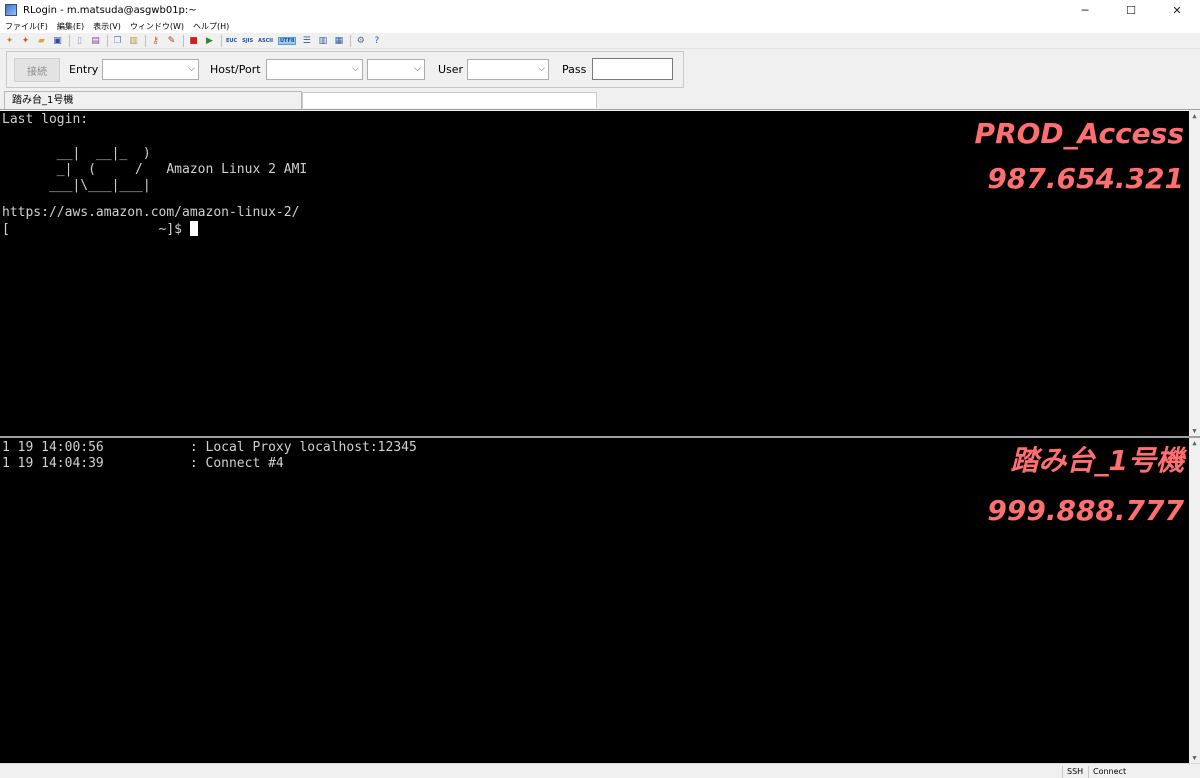  What do you see at coordinates (209, 41) in the screenshot?
I see `play-icon: ▶` at bounding box center [209, 41].